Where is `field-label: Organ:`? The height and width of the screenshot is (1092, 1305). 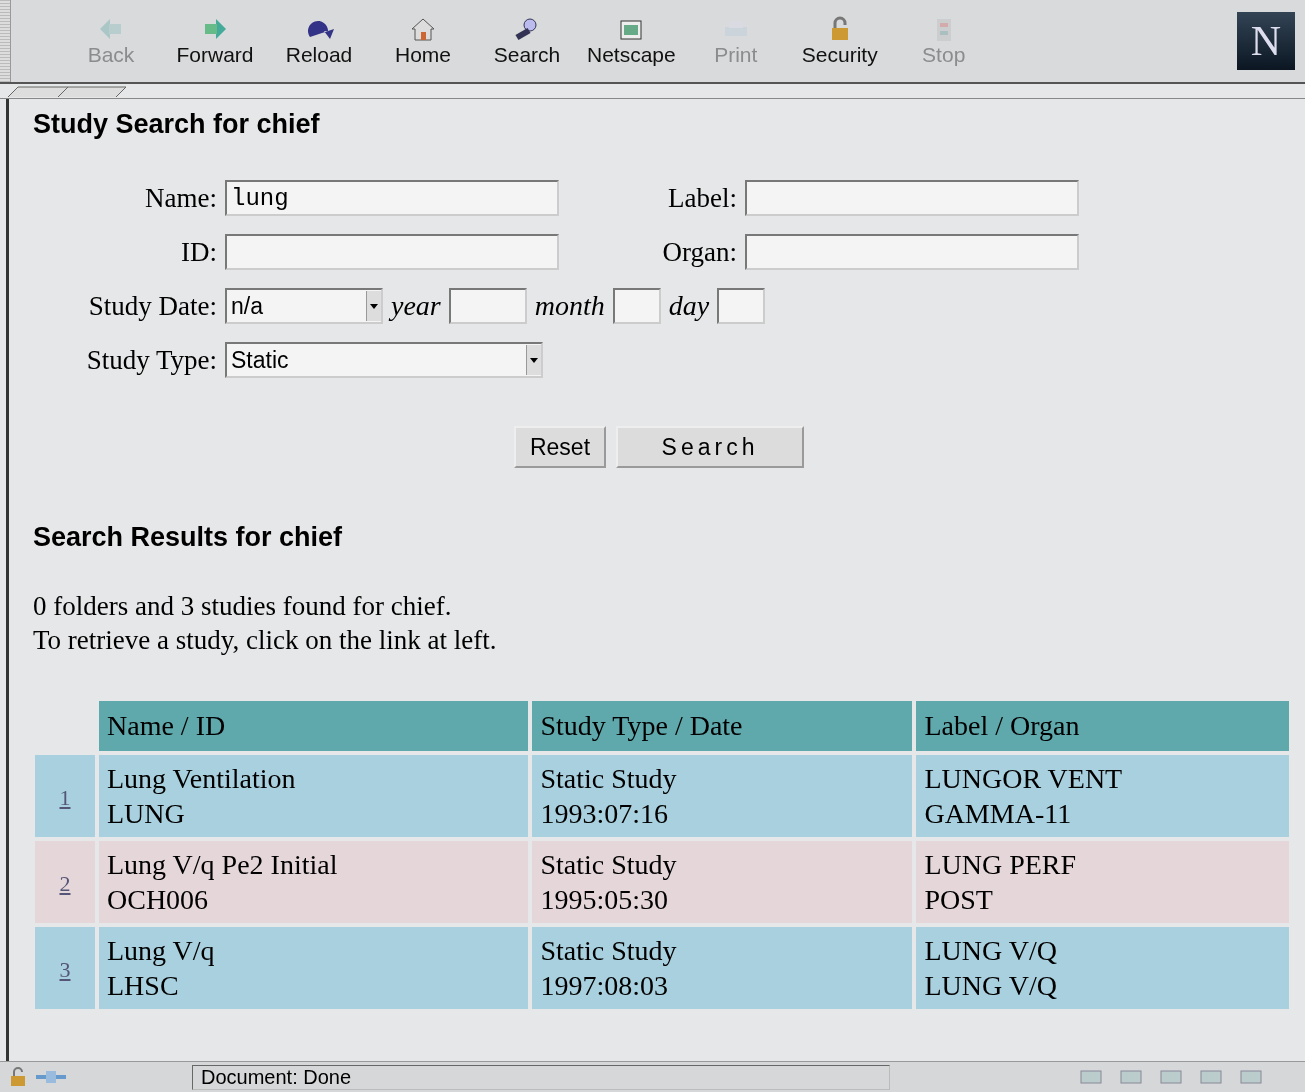
field-label: Organ: is located at coordinates (699, 252).